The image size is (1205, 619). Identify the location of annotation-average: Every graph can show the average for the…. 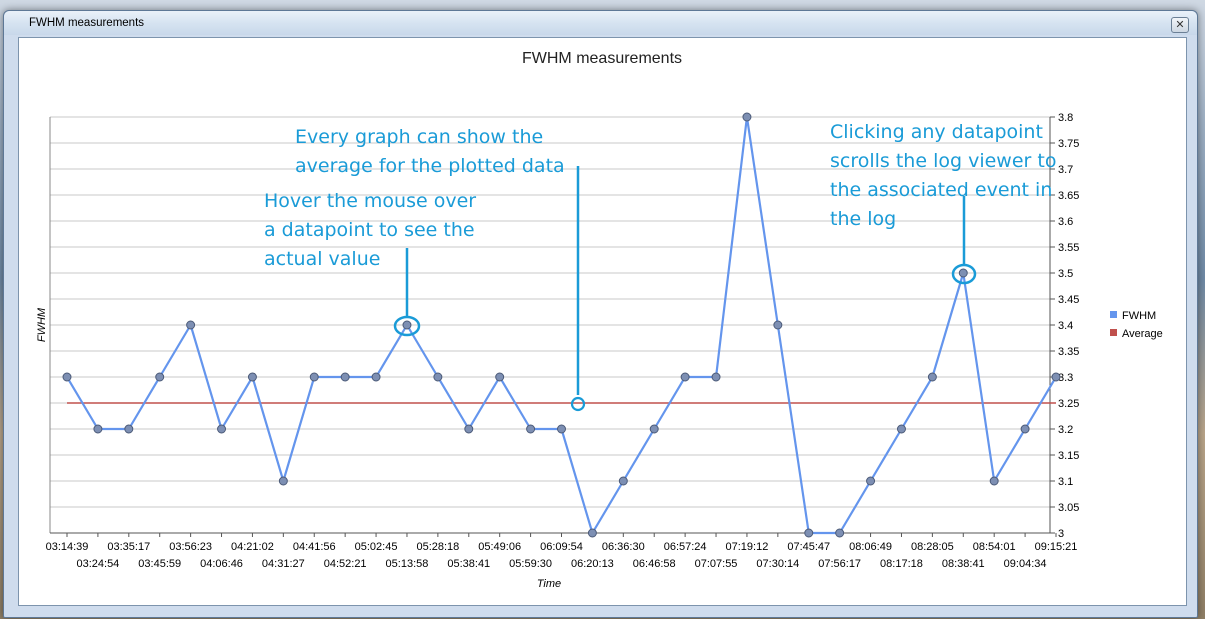
(430, 152).